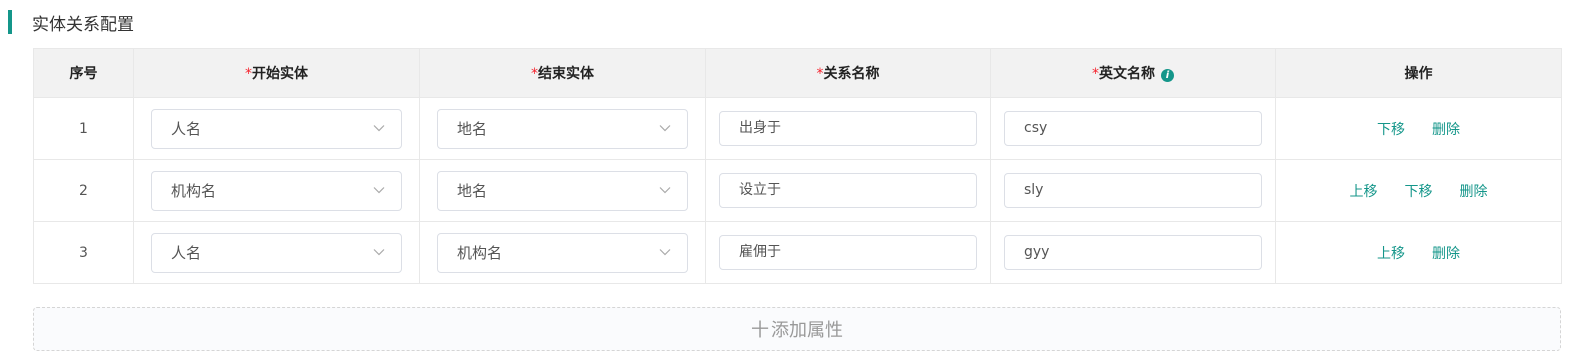 This screenshot has width=1578, height=361. What do you see at coordinates (83, 252) in the screenshot?
I see `row-index: 3` at bounding box center [83, 252].